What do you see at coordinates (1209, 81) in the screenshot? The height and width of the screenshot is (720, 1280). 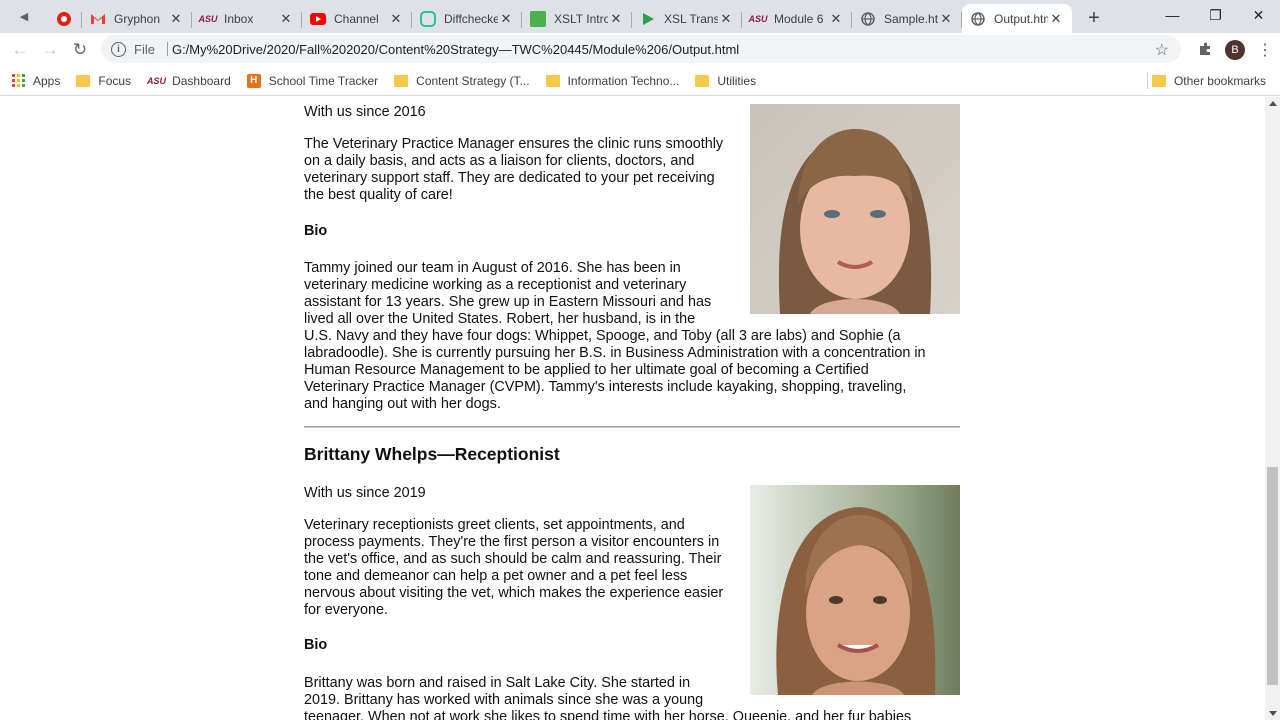 I see `bookmark-other-bookmarks: Other bookmarks` at bounding box center [1209, 81].